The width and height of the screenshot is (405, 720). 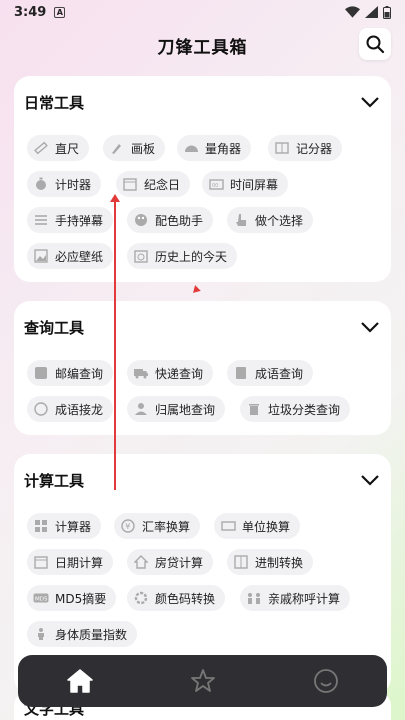 What do you see at coordinates (79, 562) in the screenshot?
I see `tool-label: 日期计算` at bounding box center [79, 562].